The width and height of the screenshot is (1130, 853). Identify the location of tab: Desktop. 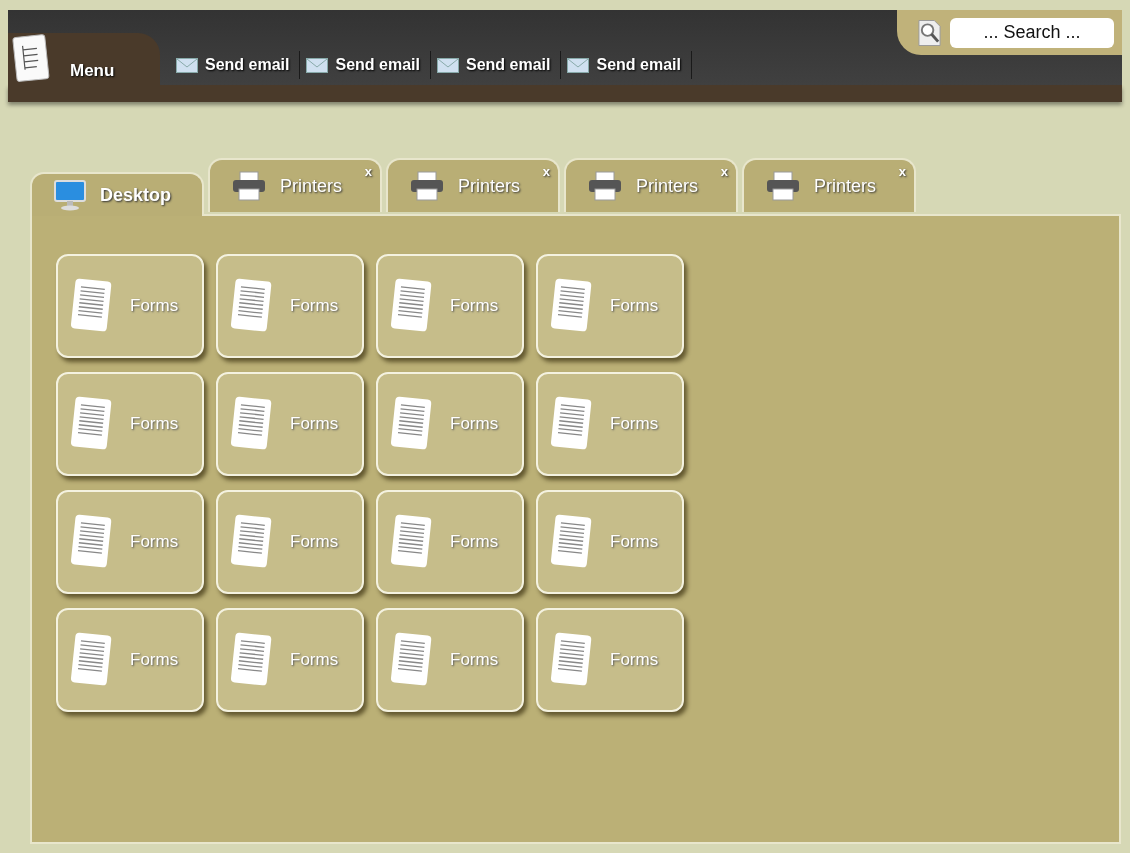
(117, 194).